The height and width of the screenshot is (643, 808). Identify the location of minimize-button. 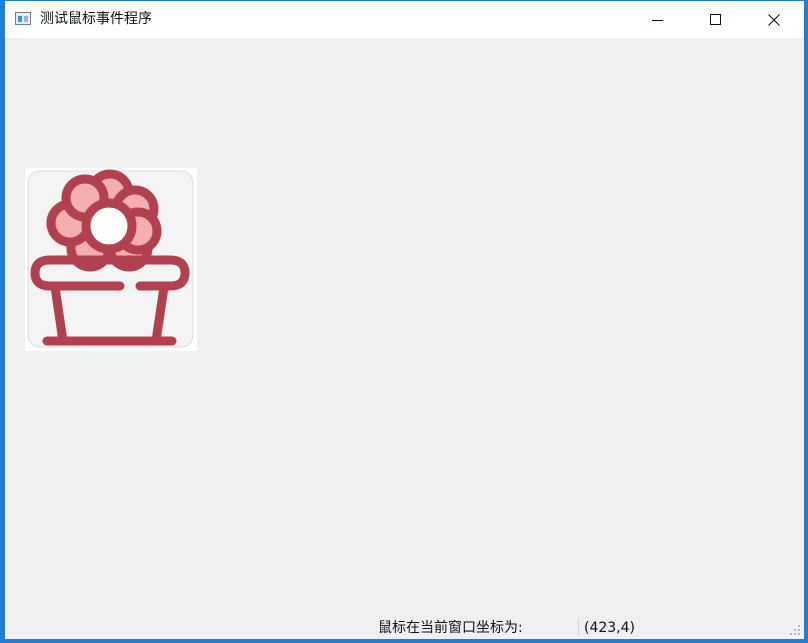
(658, 19).